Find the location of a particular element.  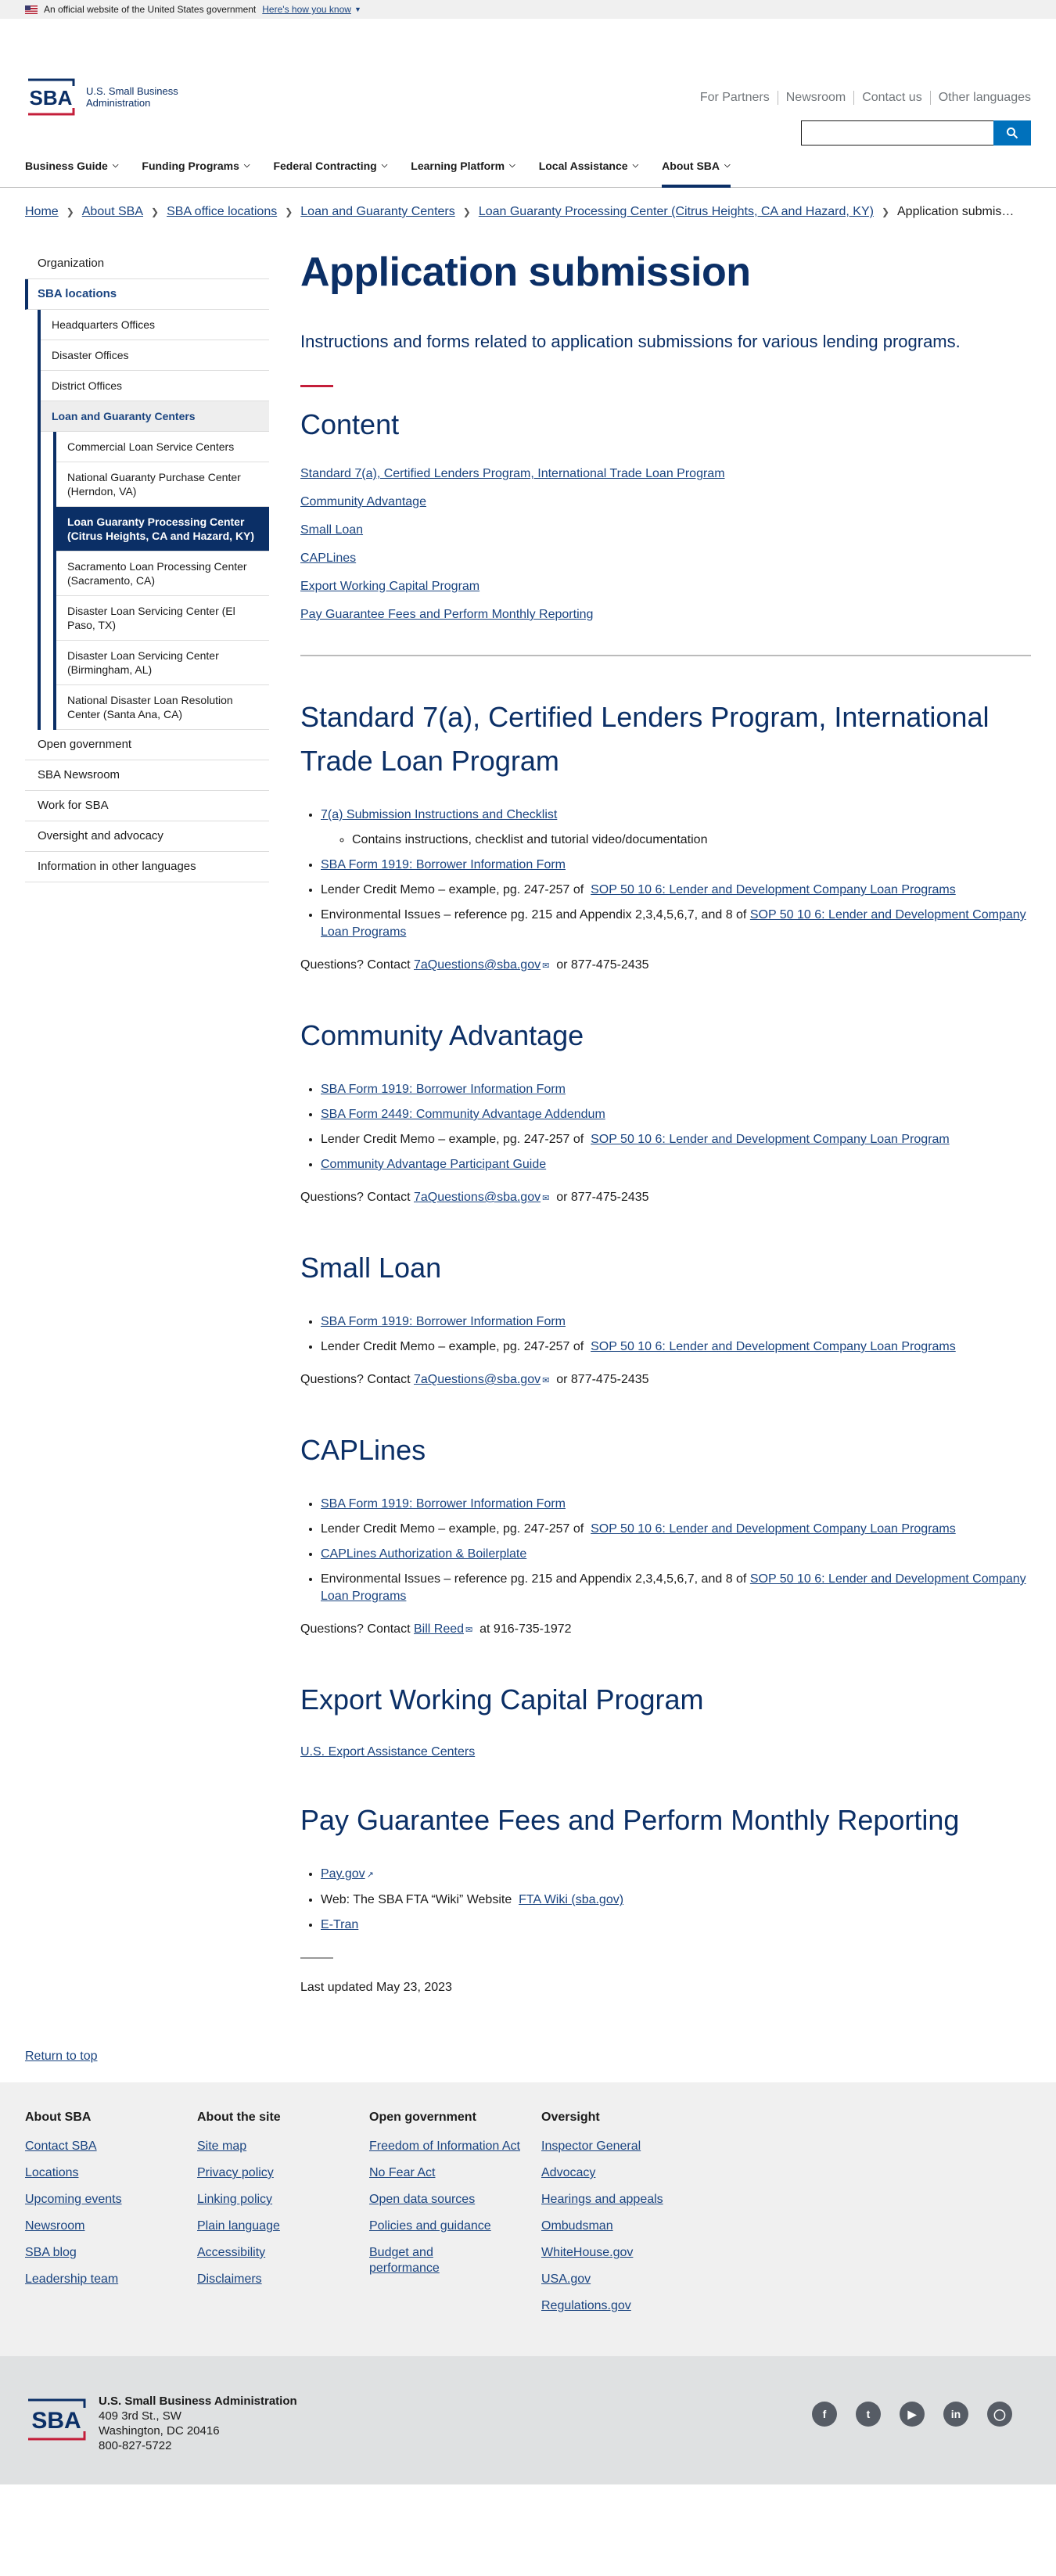

sidenav-district-offices: District Offices is located at coordinates (155, 386).